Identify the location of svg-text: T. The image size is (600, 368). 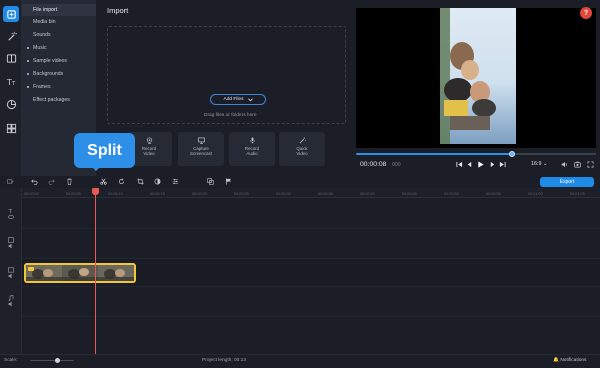
(12, 84).